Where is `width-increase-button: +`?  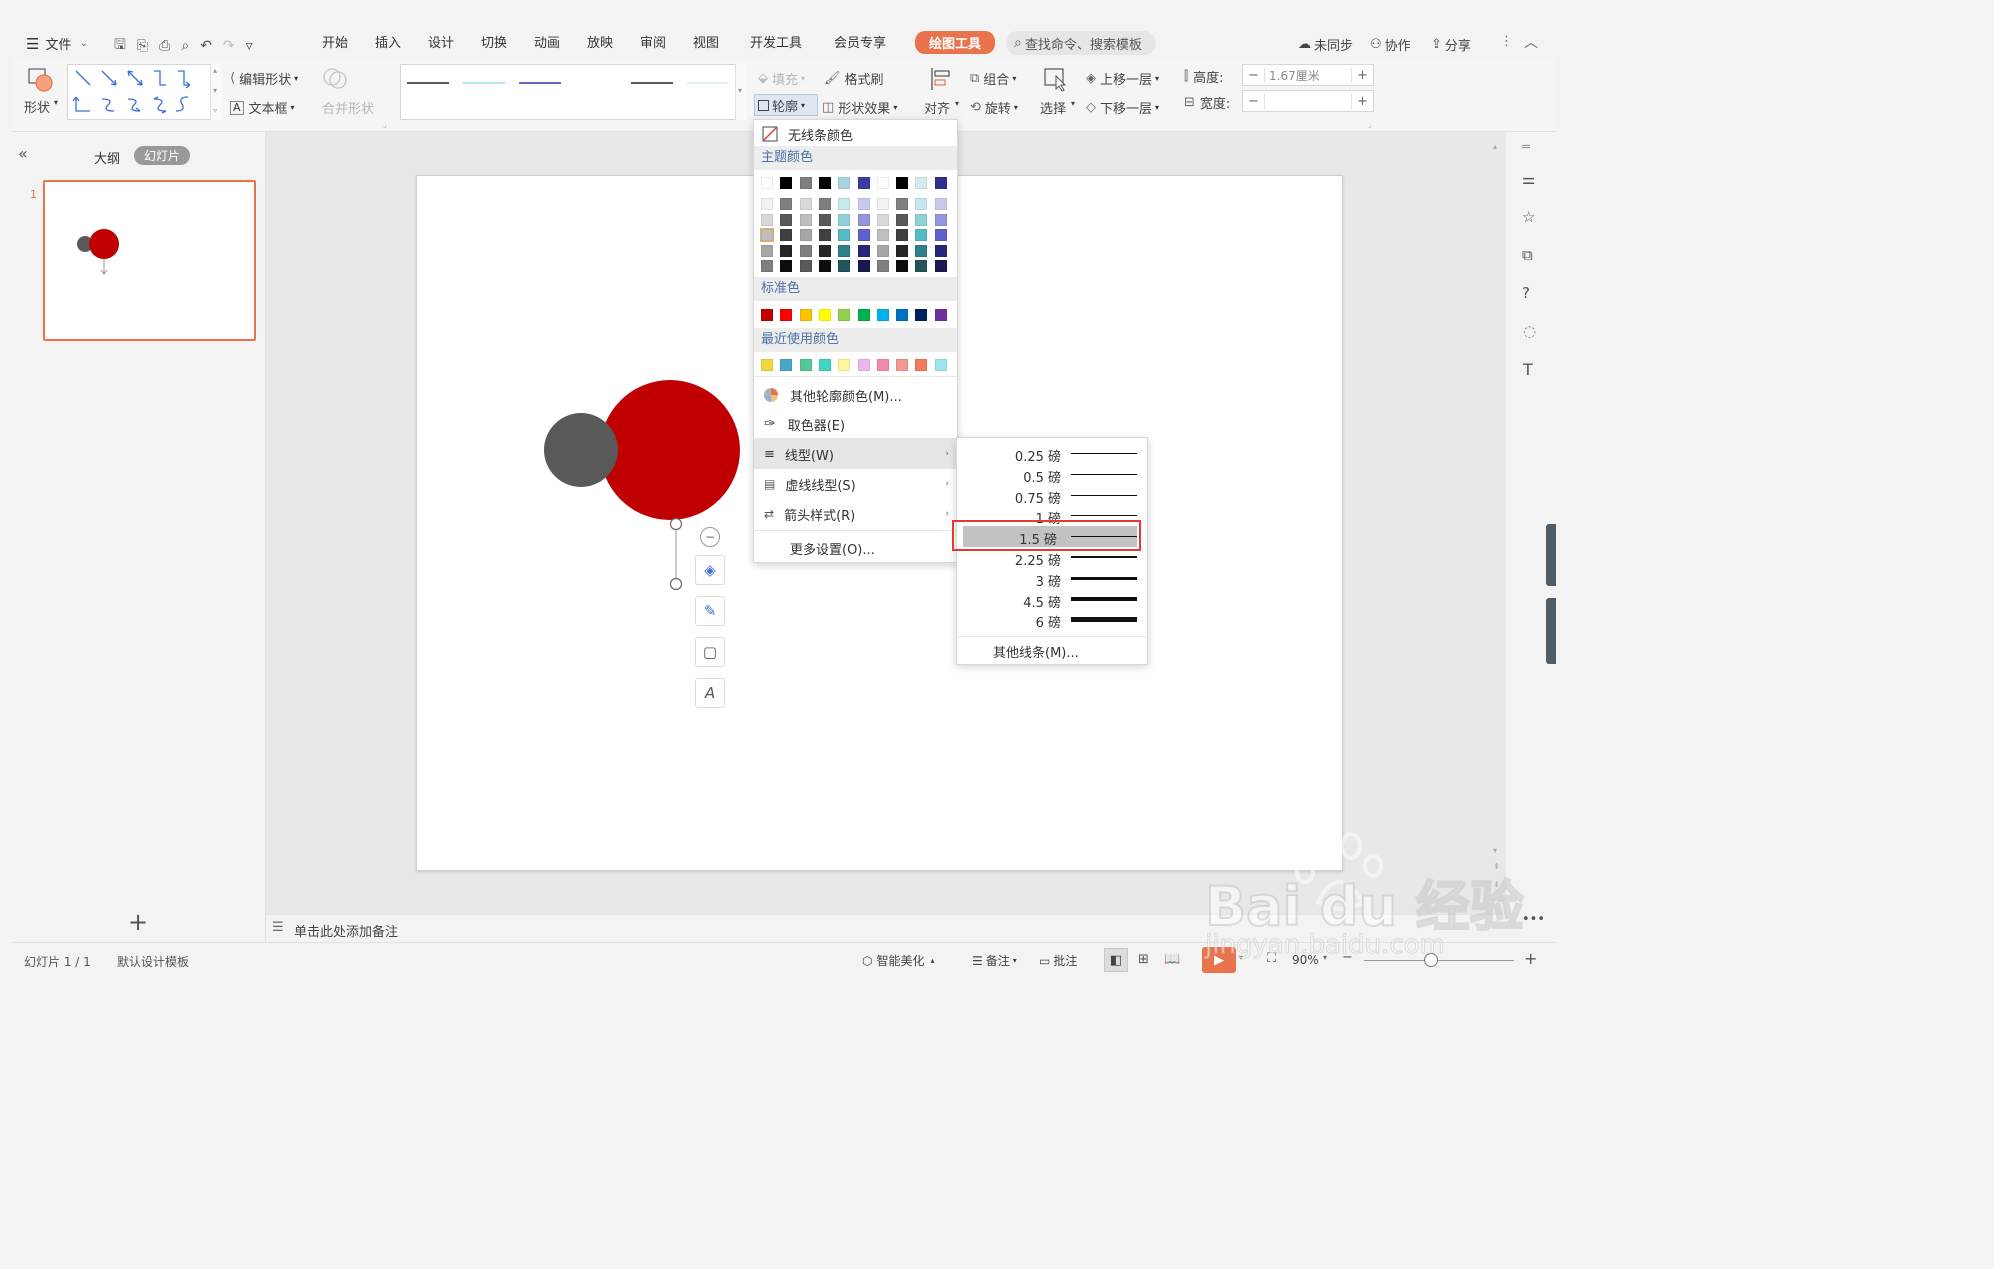 width-increase-button: + is located at coordinates (1362, 101).